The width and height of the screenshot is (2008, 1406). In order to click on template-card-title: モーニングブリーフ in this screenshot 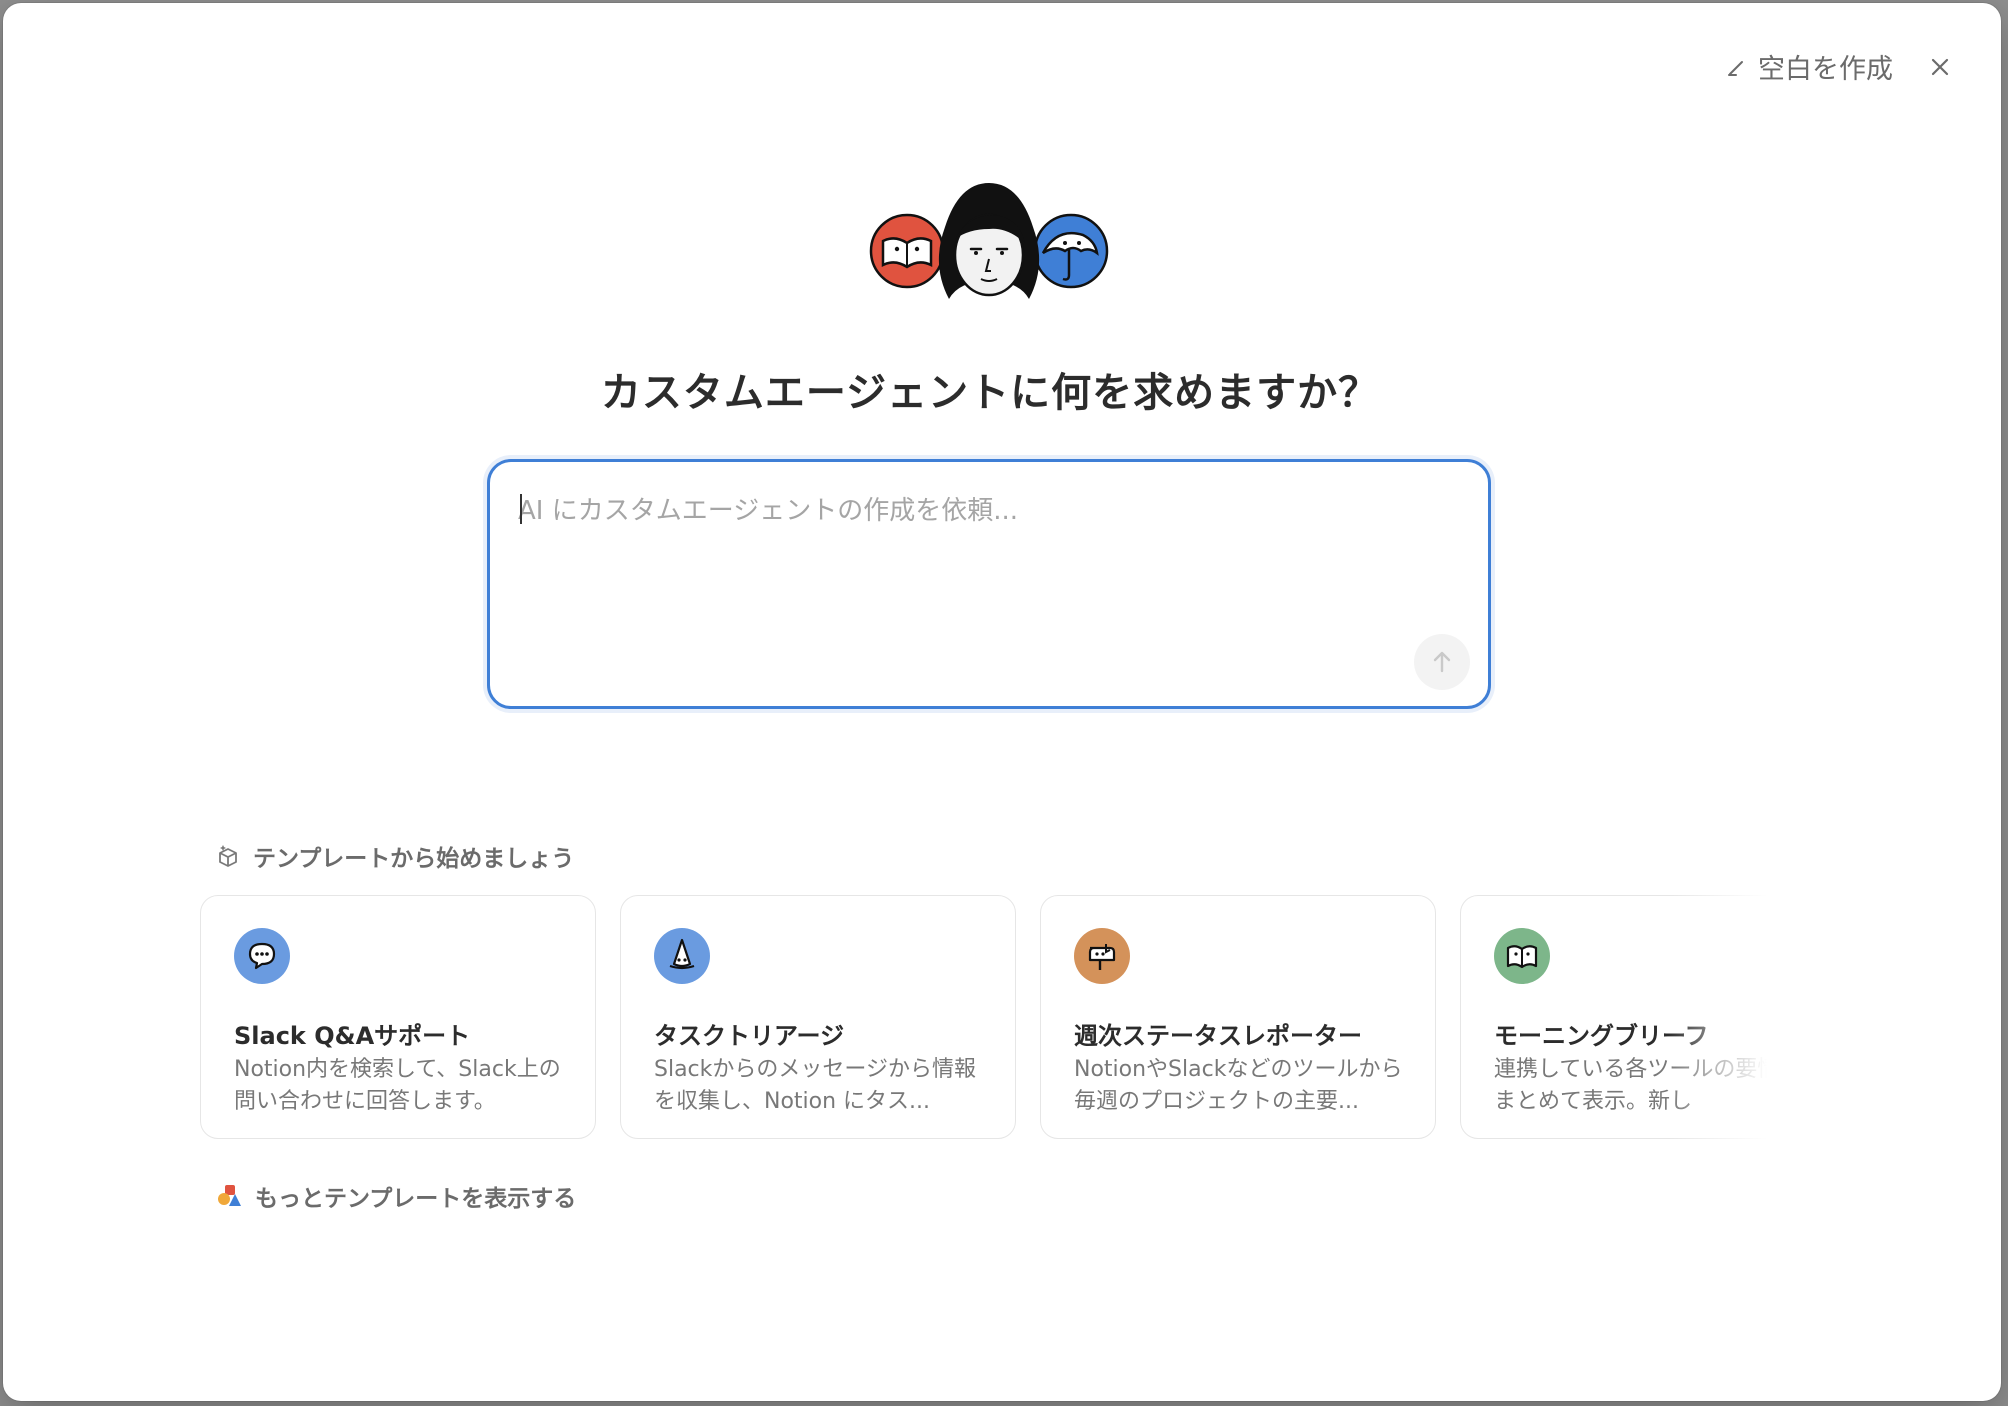, I will do `click(1601, 1036)`.